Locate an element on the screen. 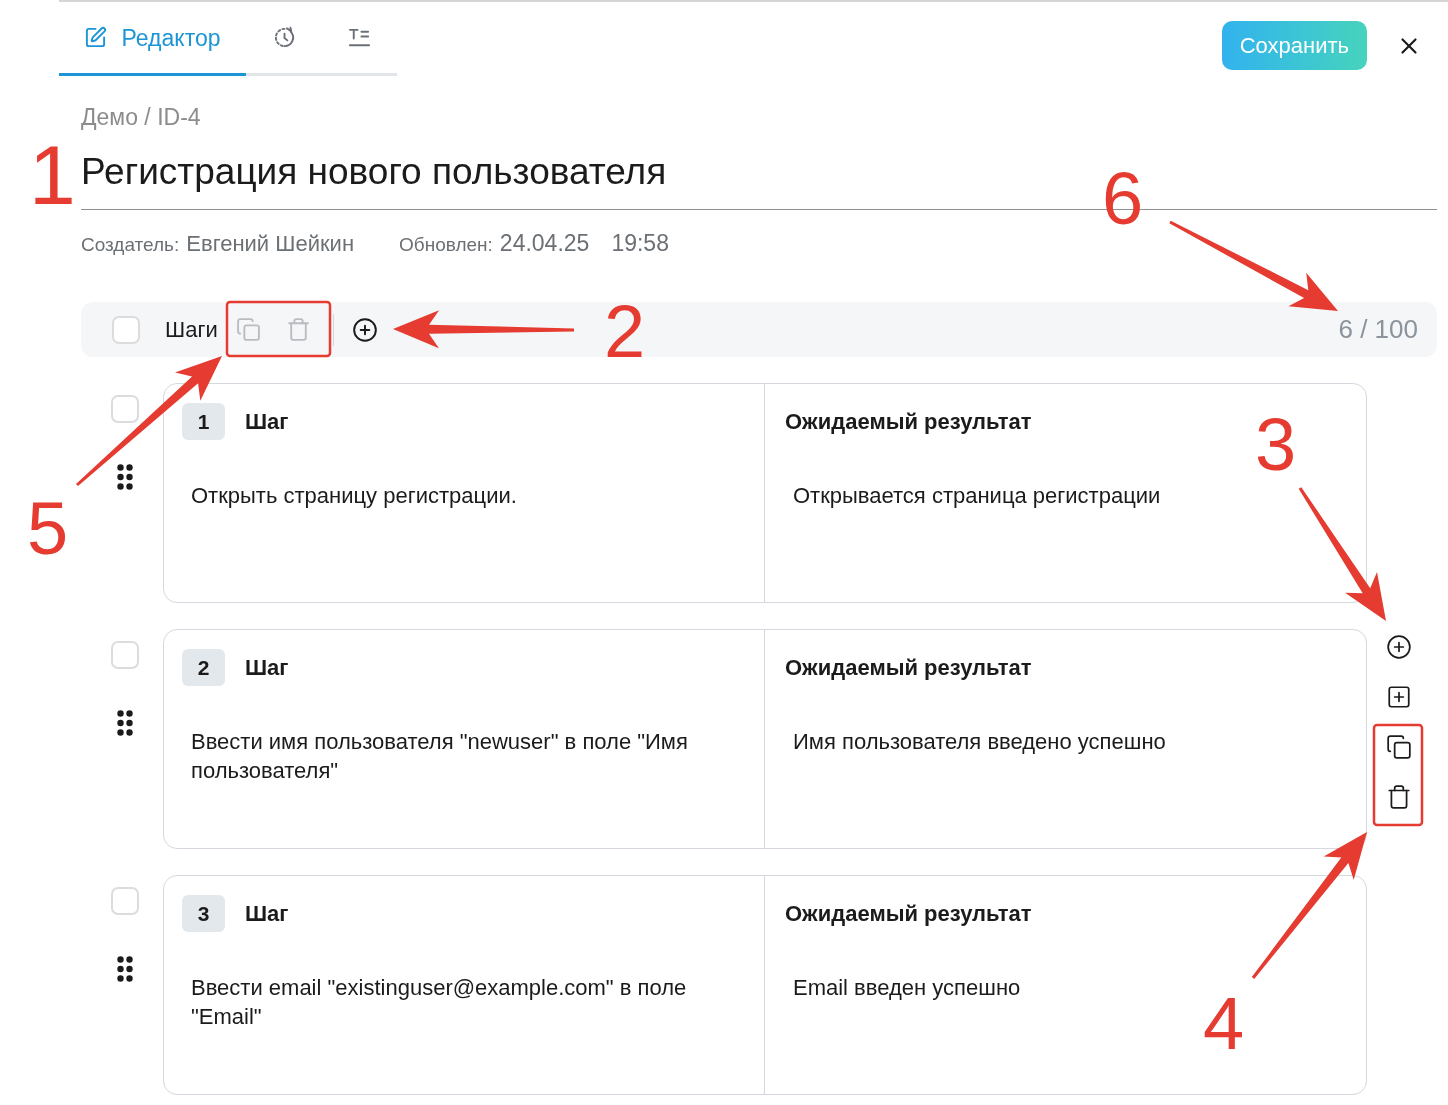 The image size is (1448, 1105). steps-label: Шаги is located at coordinates (191, 330).